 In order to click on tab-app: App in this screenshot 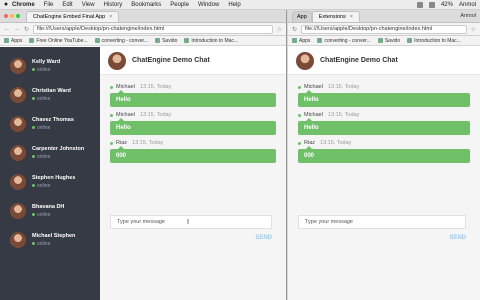, I will do `click(302, 16)`.